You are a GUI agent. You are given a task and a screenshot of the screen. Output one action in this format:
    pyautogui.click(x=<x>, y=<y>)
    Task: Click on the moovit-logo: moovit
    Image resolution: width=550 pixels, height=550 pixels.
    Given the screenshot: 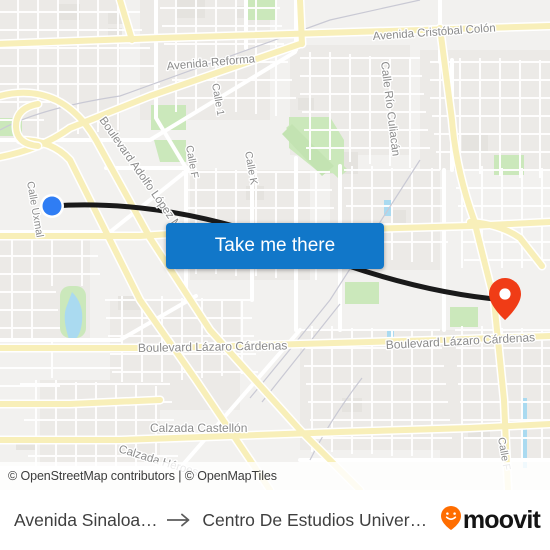 What is the action you would take?
    pyautogui.click(x=490, y=520)
    